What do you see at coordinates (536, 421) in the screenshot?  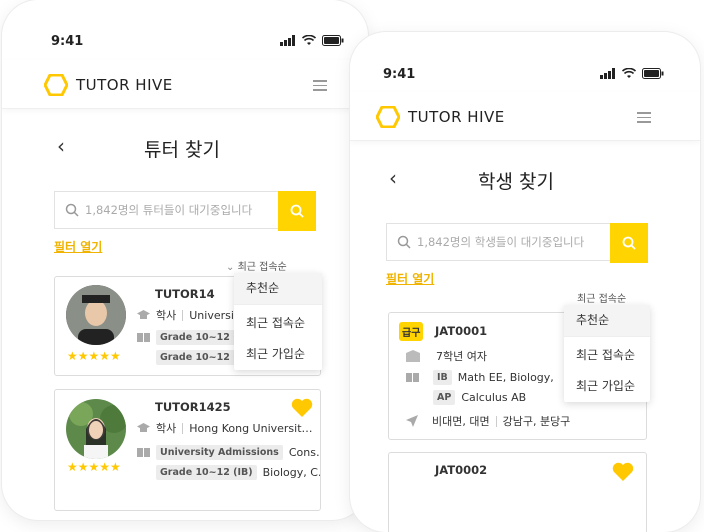 I see `region: 강남구, 분당구` at bounding box center [536, 421].